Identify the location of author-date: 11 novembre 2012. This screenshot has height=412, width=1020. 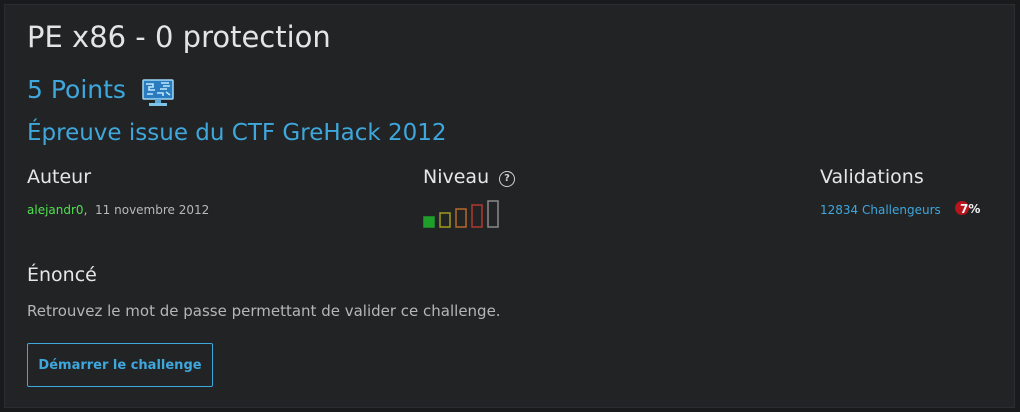
(152, 210).